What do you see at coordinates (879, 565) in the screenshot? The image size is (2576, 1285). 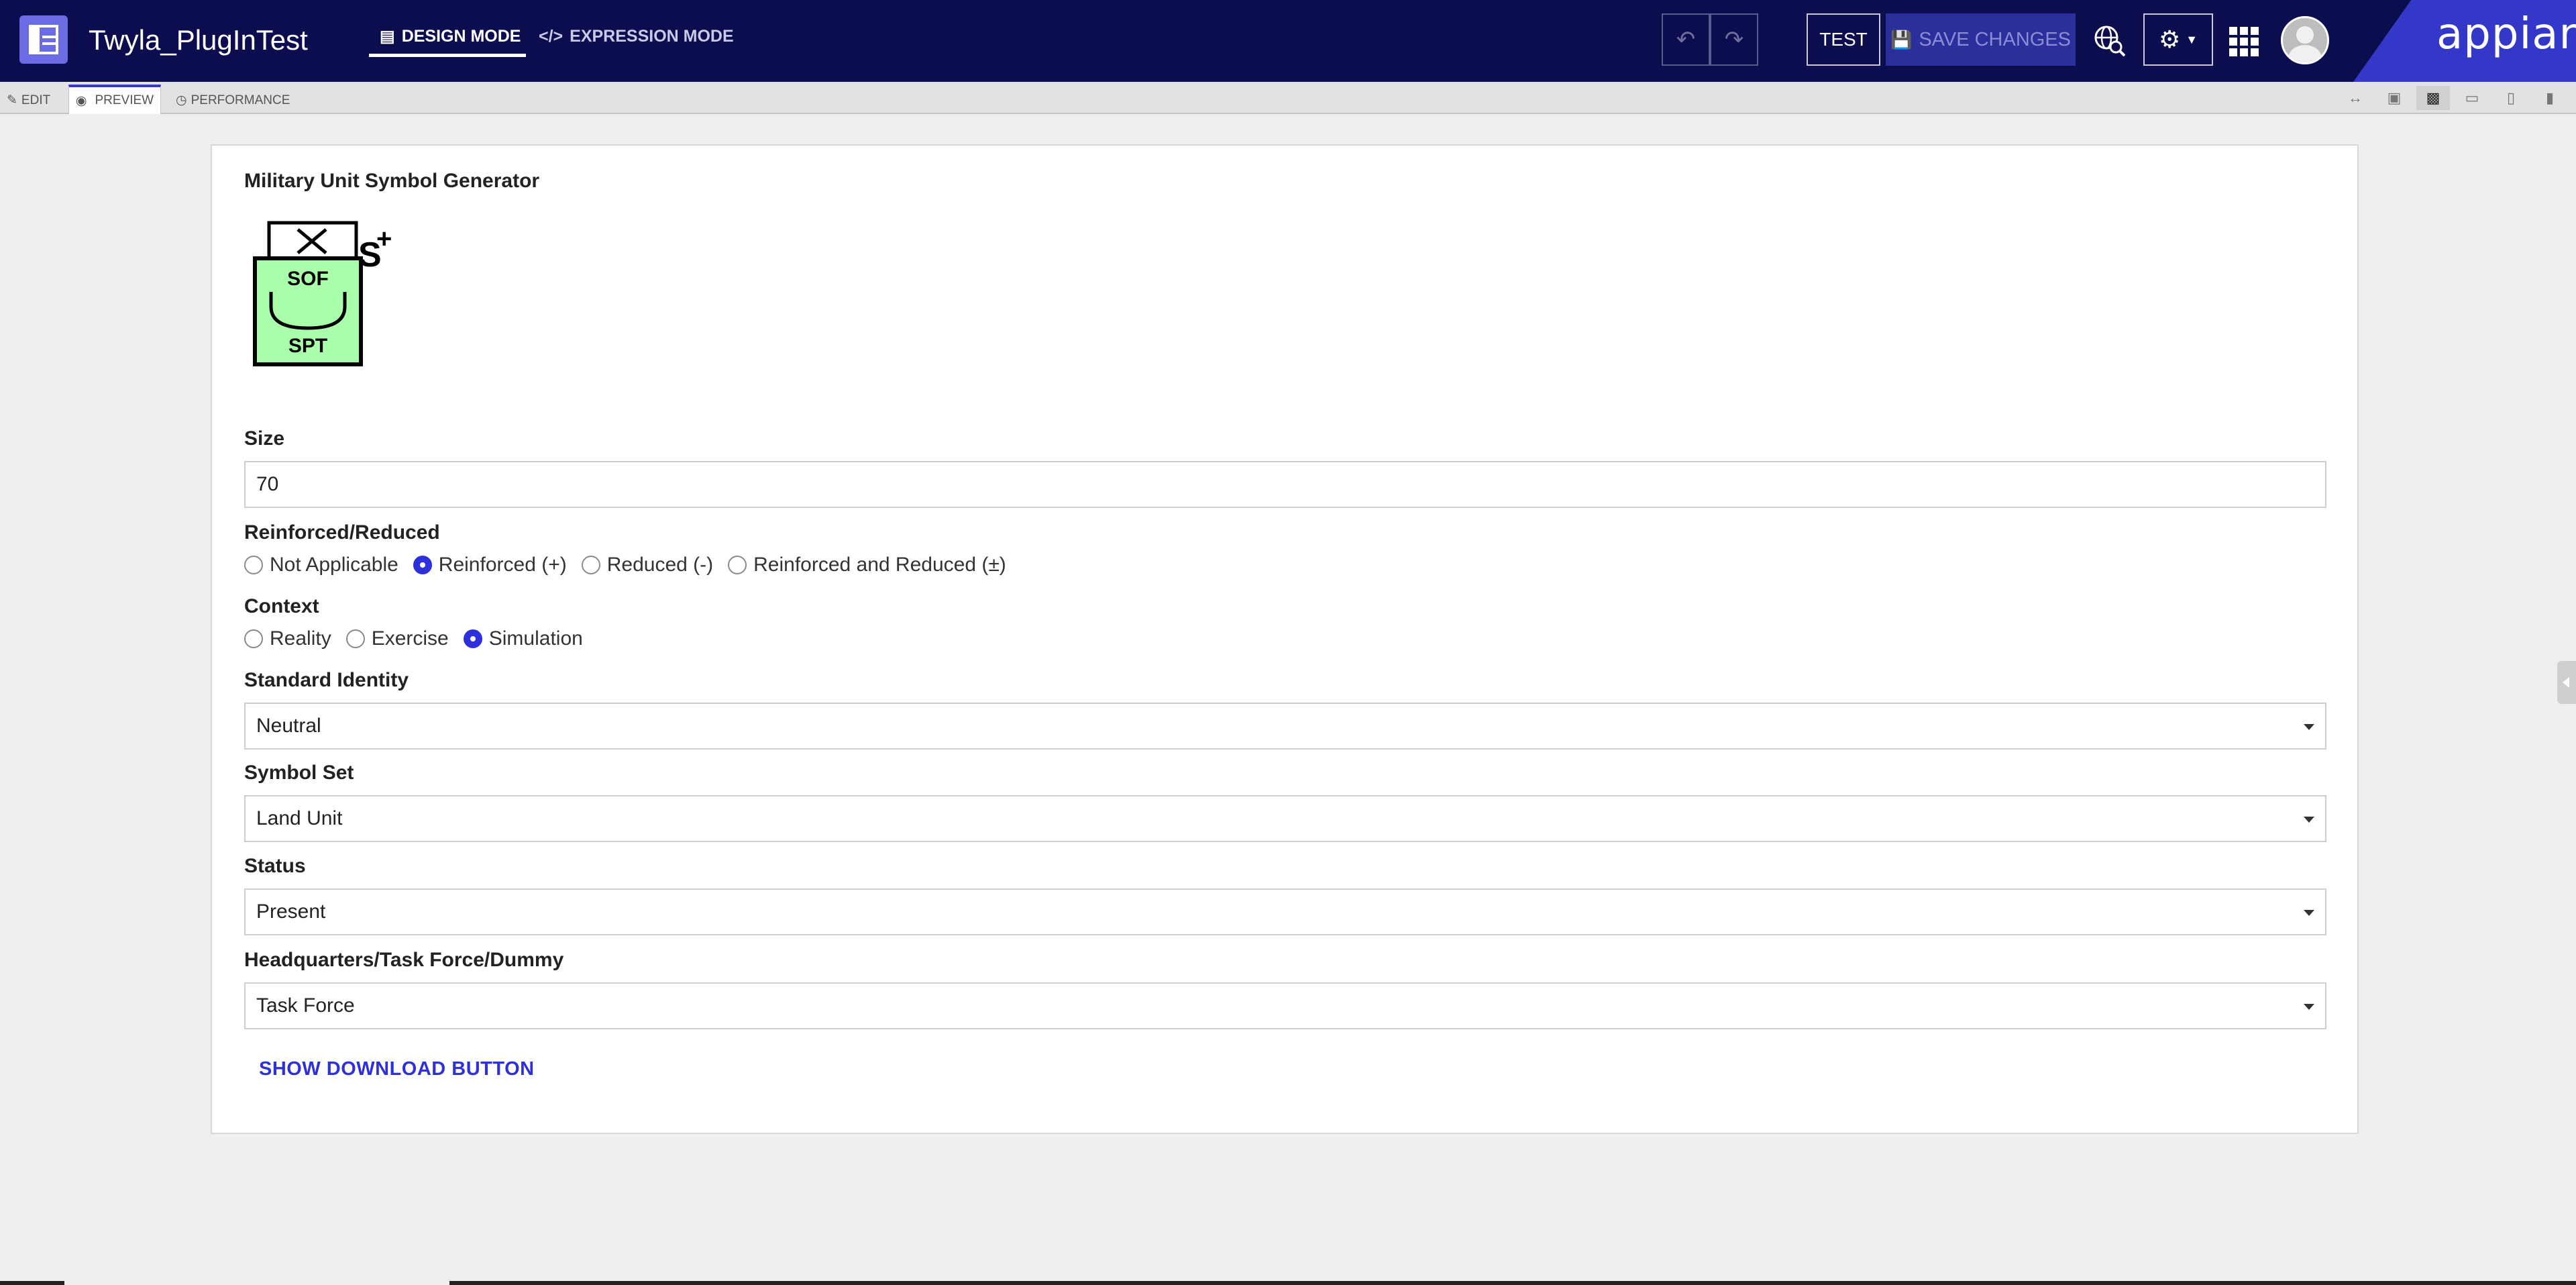 I see `radio-option-label: Reinforced and Reduced (±)` at bounding box center [879, 565].